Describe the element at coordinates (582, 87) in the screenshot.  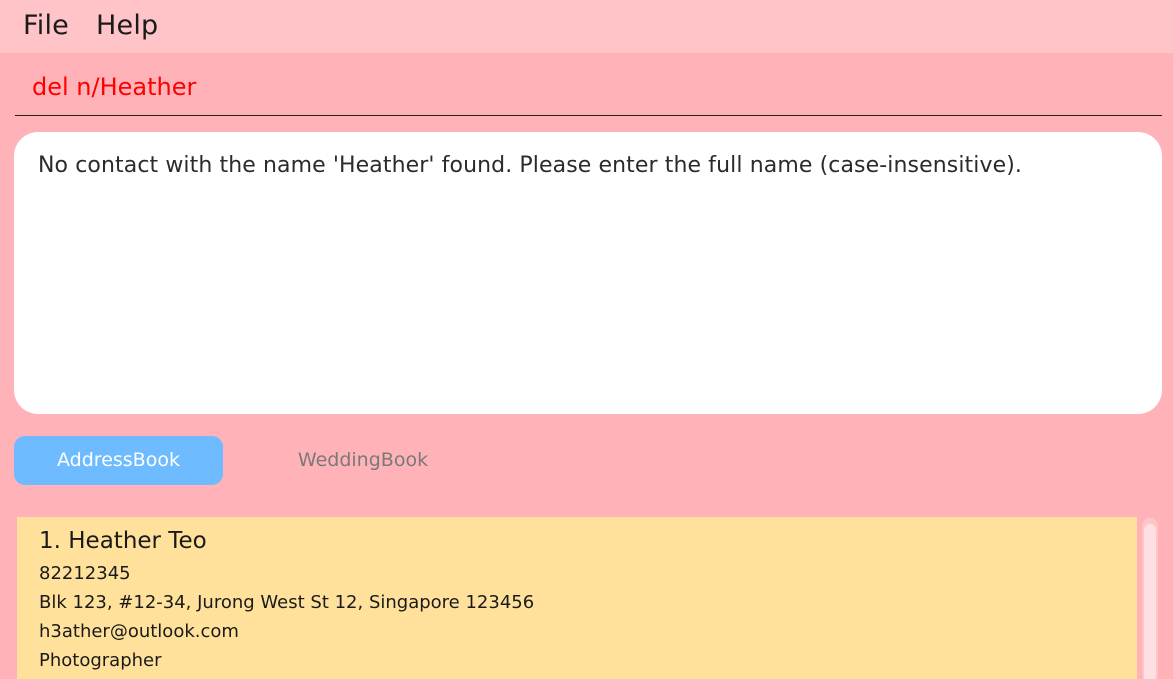
I see `command-input` at that location.